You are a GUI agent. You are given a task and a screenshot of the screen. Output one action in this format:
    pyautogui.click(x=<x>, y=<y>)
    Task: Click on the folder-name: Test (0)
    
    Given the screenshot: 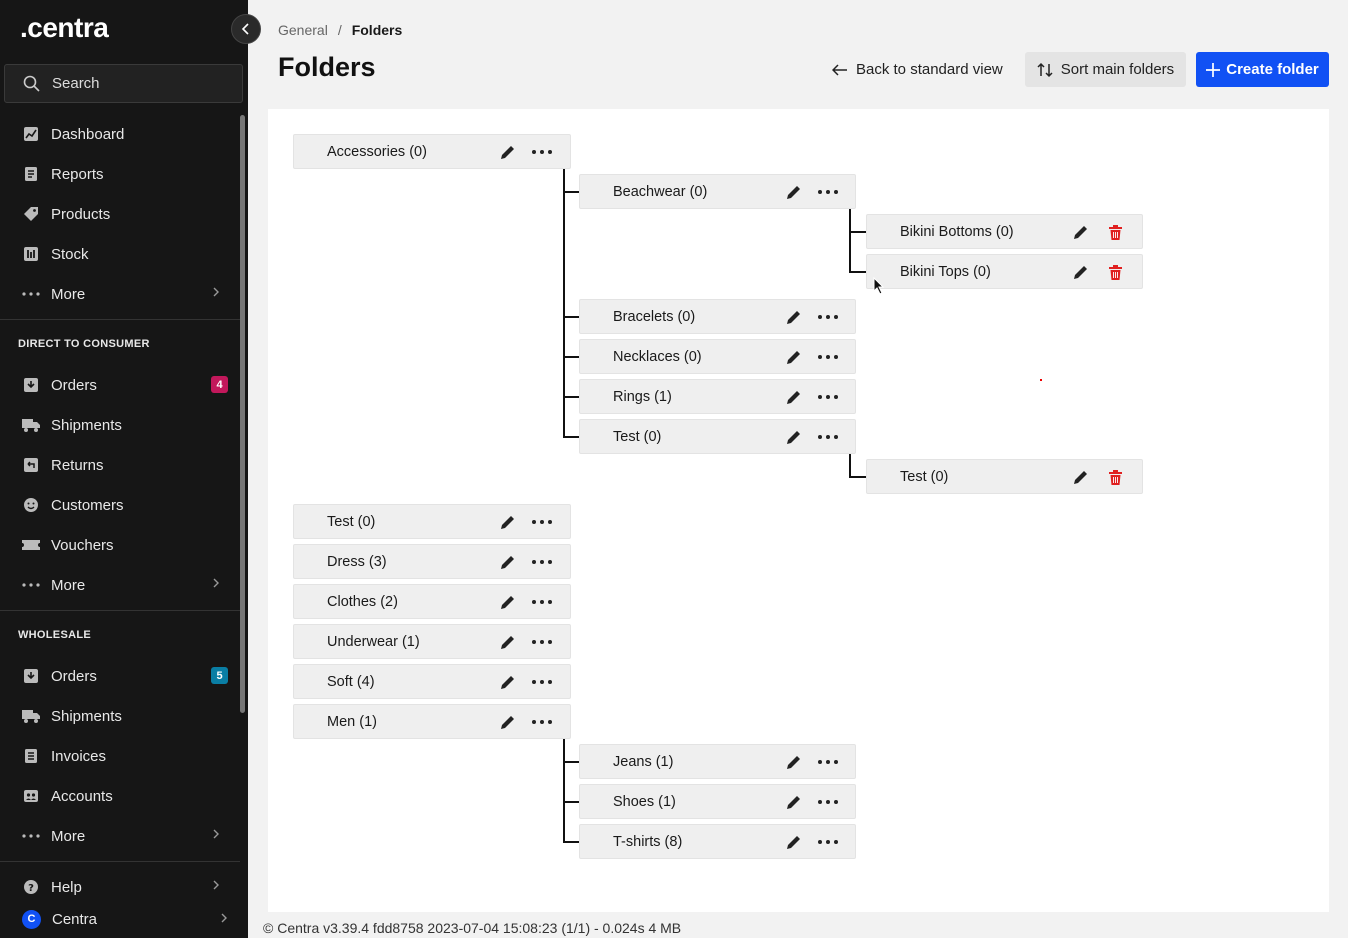 What is the action you would take?
    pyautogui.click(x=637, y=437)
    